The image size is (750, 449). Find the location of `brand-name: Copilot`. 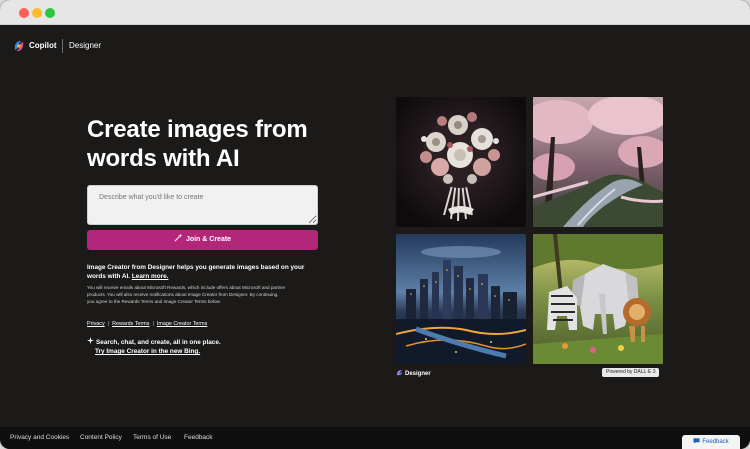

brand-name: Copilot is located at coordinates (43, 46).